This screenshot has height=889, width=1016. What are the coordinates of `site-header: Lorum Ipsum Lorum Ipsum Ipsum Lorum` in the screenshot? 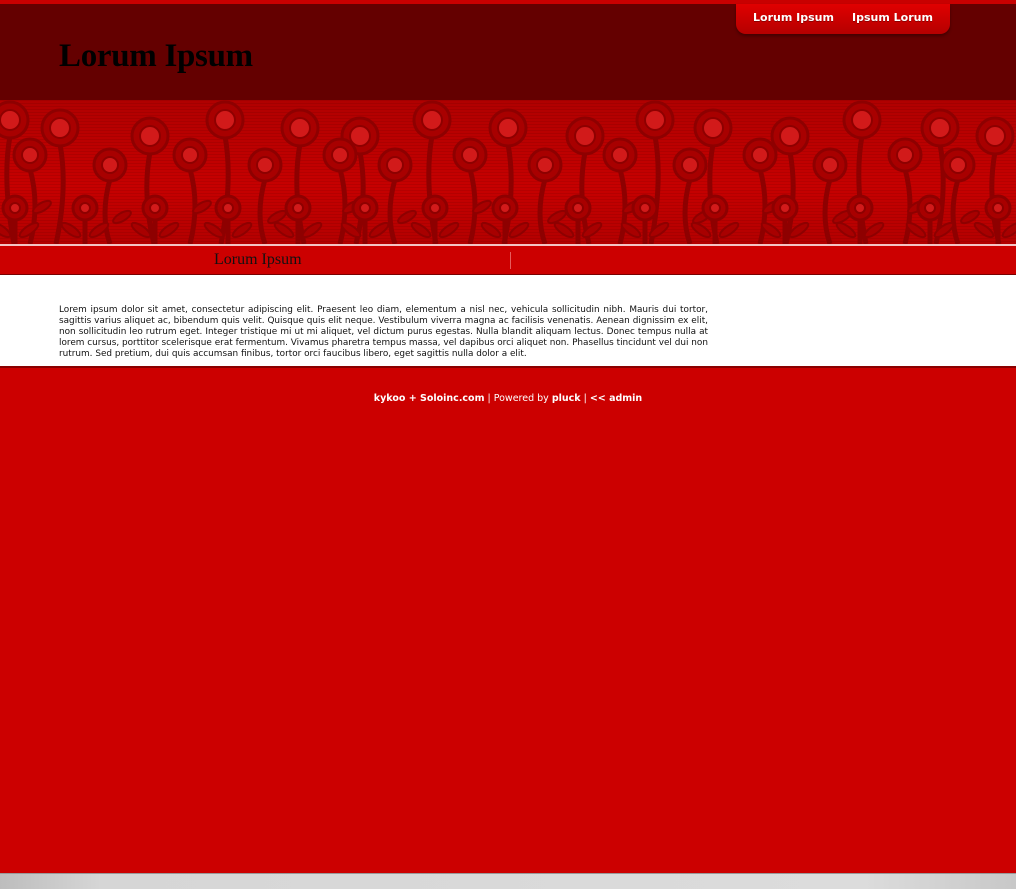 It's located at (508, 50).